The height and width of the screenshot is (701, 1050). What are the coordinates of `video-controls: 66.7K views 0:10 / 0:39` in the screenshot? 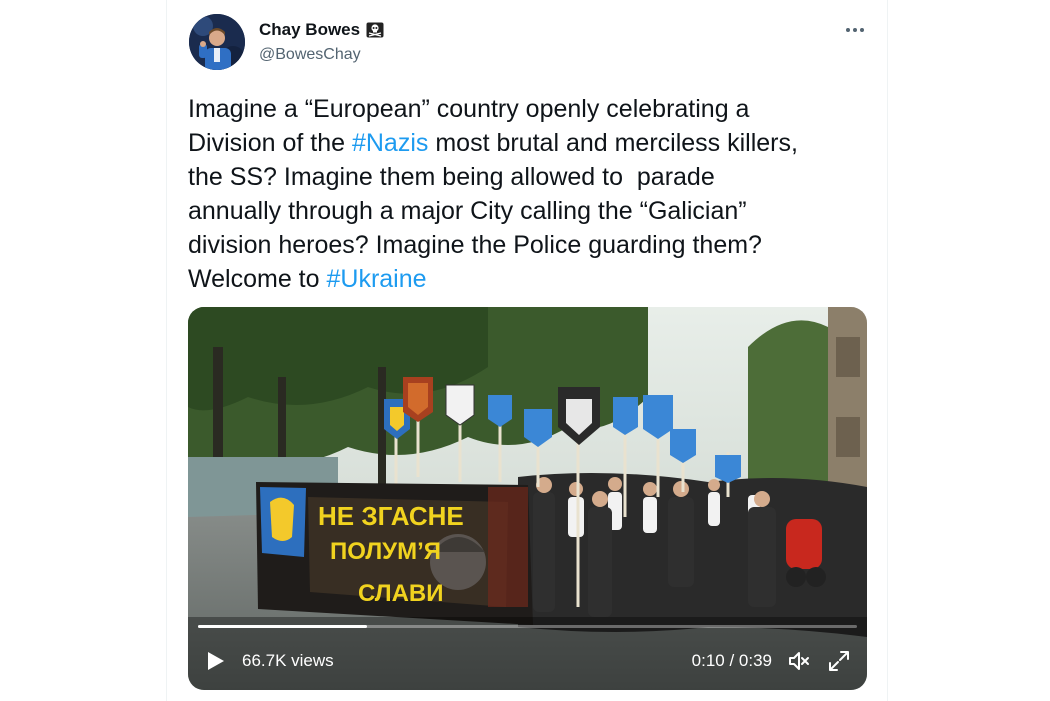 It's located at (527, 662).